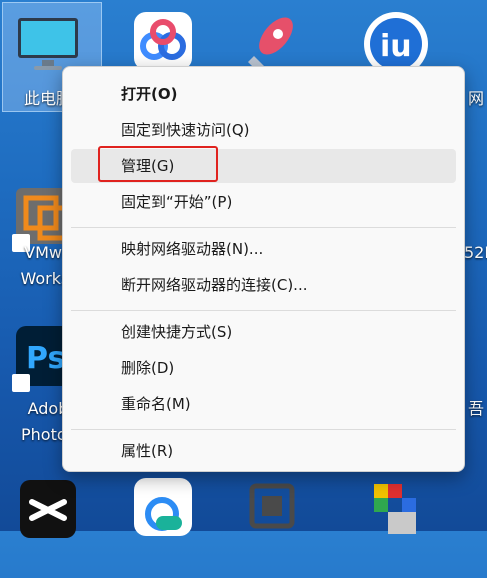 This screenshot has height=578, width=487. I want to click on desktop-icon-chip-app, so click(270, 522).